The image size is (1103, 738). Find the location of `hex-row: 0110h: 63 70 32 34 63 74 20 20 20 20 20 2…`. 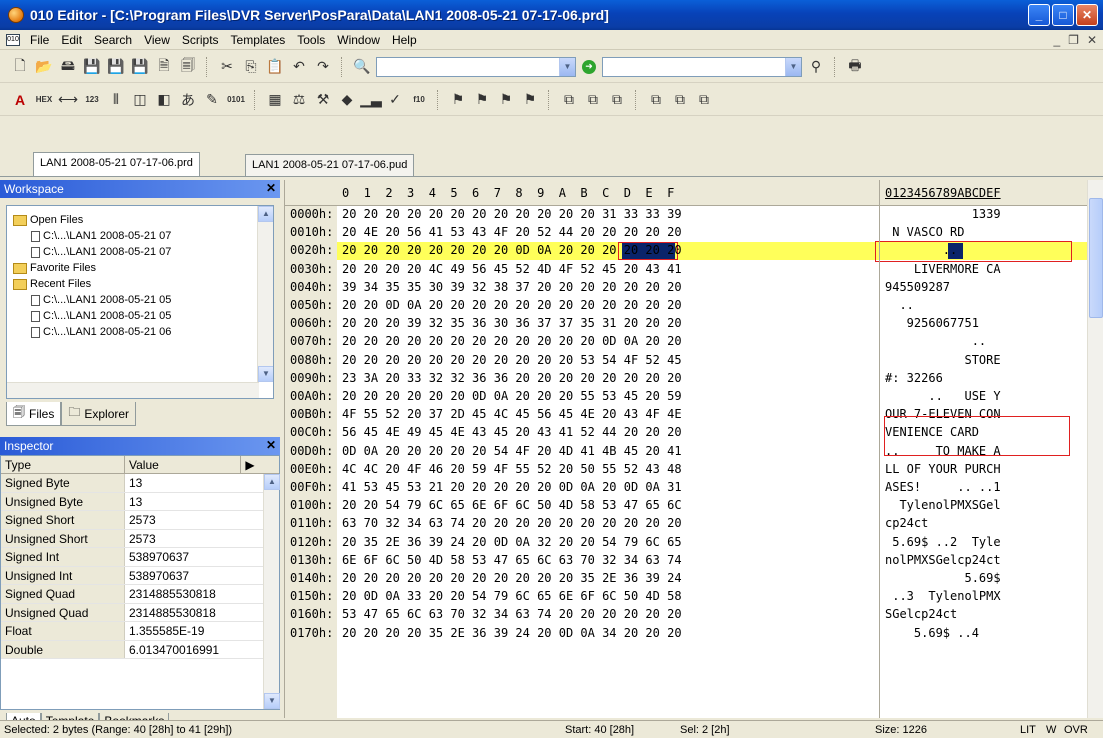

hex-row: 0110h: 63 70 32 34 63 74 20 20 20 20 20 2… is located at coordinates (685, 524).